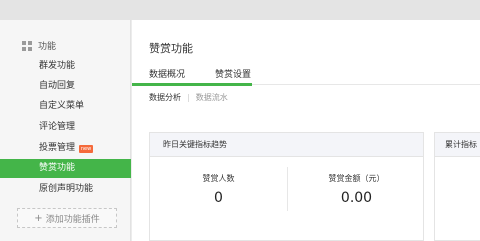 The image size is (480, 241). I want to click on subtab-bar: 数据分析 | 数据流水, so click(188, 97).